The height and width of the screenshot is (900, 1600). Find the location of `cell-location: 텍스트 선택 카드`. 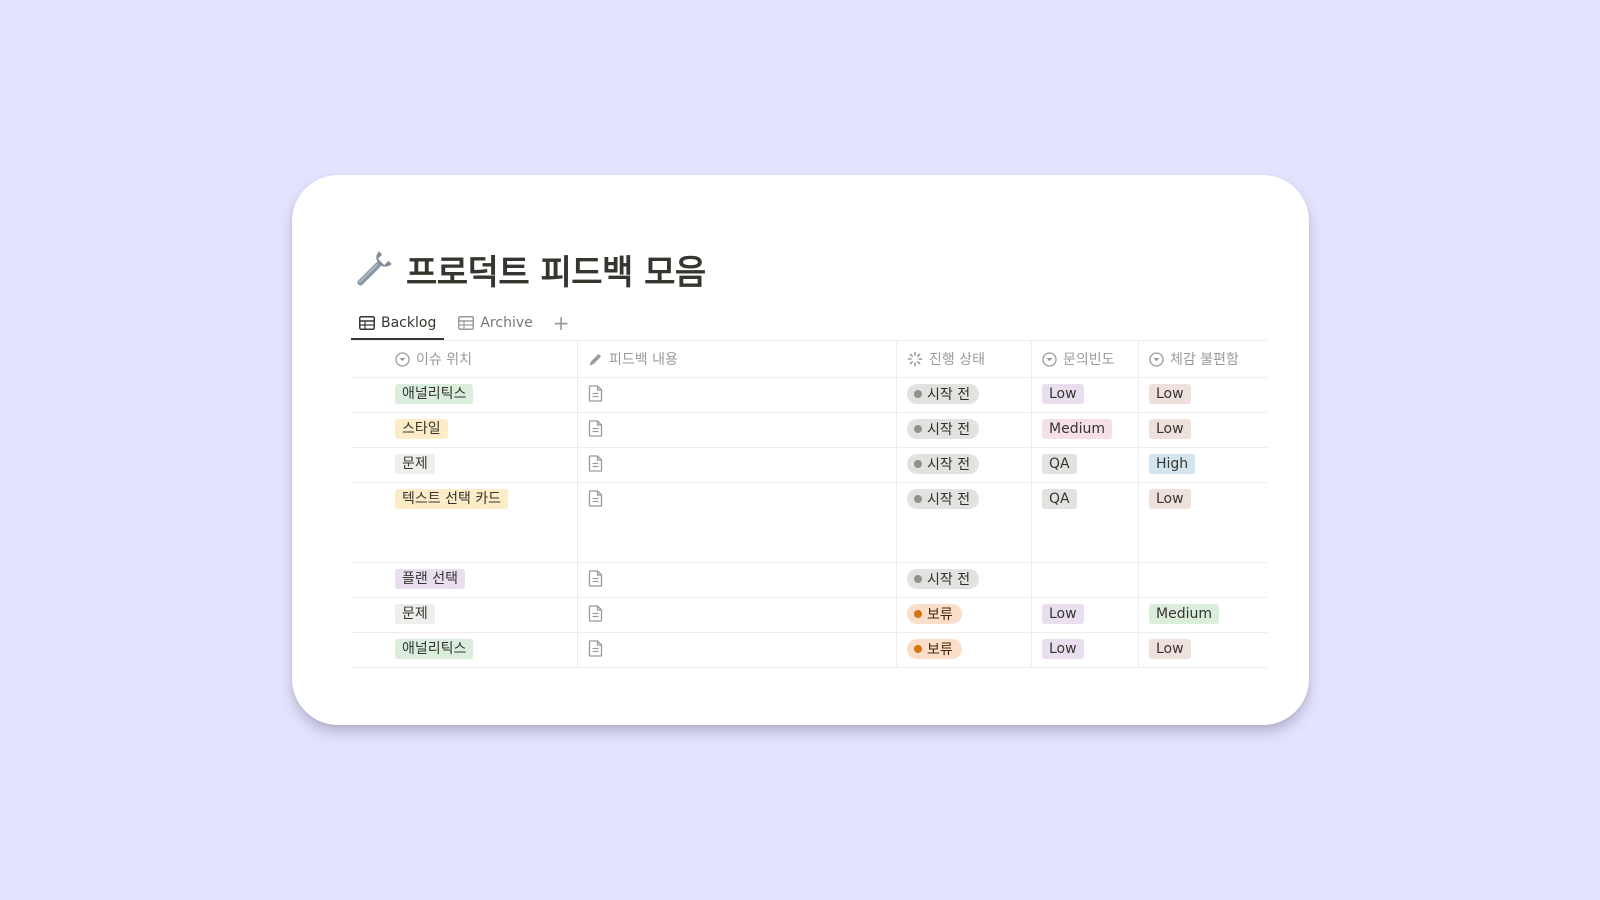

cell-location: 텍스트 선택 카드 is located at coordinates (464, 522).